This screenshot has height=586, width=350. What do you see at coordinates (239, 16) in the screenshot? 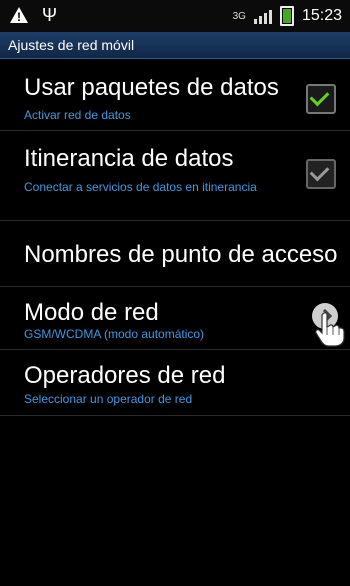
I see `network-type-badge: 3G` at bounding box center [239, 16].